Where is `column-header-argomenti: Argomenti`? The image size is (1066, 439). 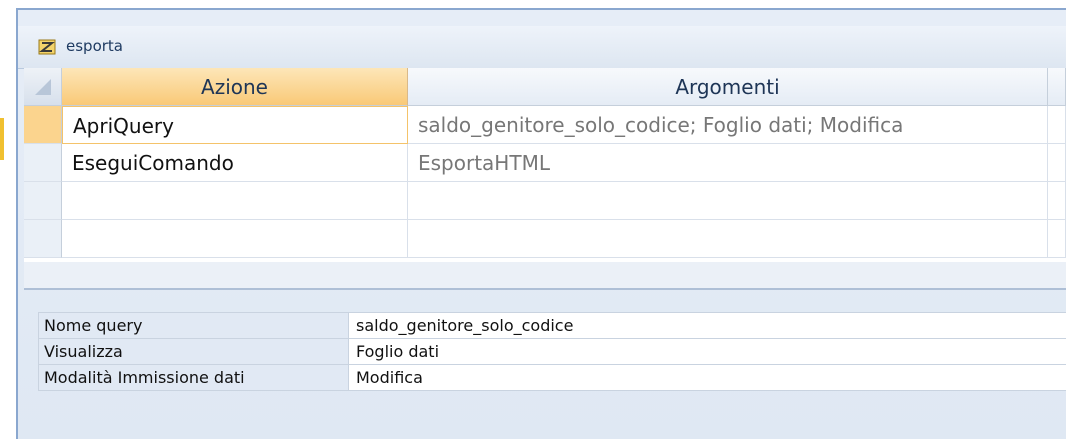 column-header-argomenti: Argomenti is located at coordinates (728, 87).